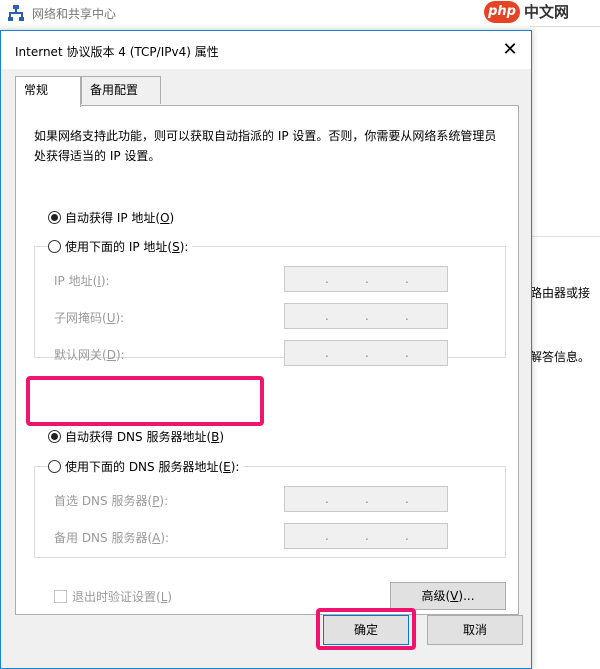  Describe the element at coordinates (560, 293) in the screenshot. I see `background-text-router: 路由器或接` at that location.